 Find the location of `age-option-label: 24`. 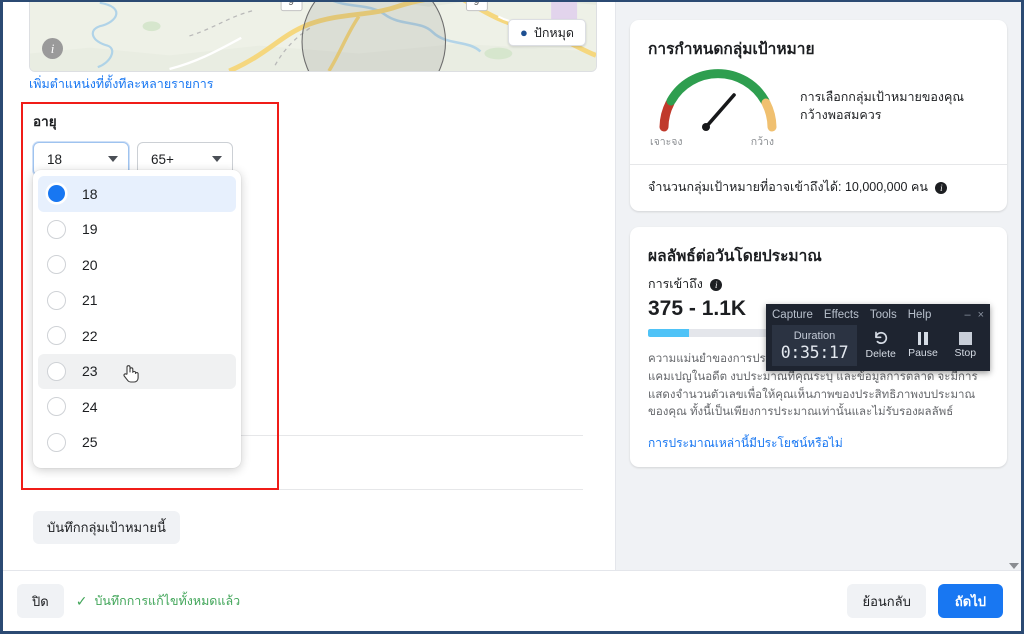

age-option-label: 24 is located at coordinates (90, 406).